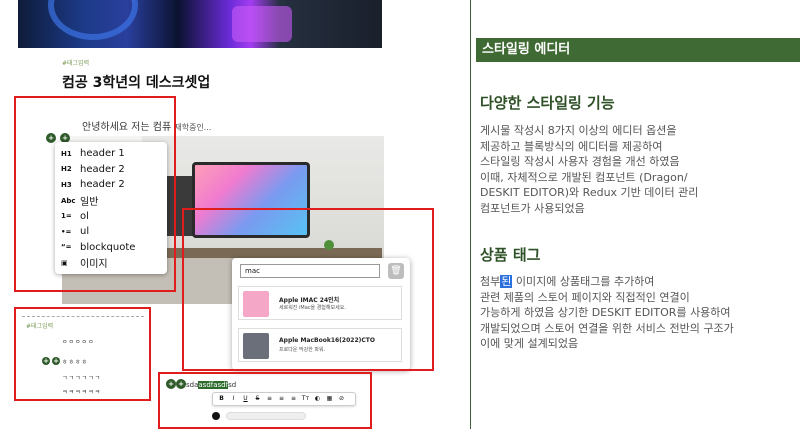 The height and width of the screenshot is (429, 800). I want to click on highlight-product-tag, so click(308, 289).